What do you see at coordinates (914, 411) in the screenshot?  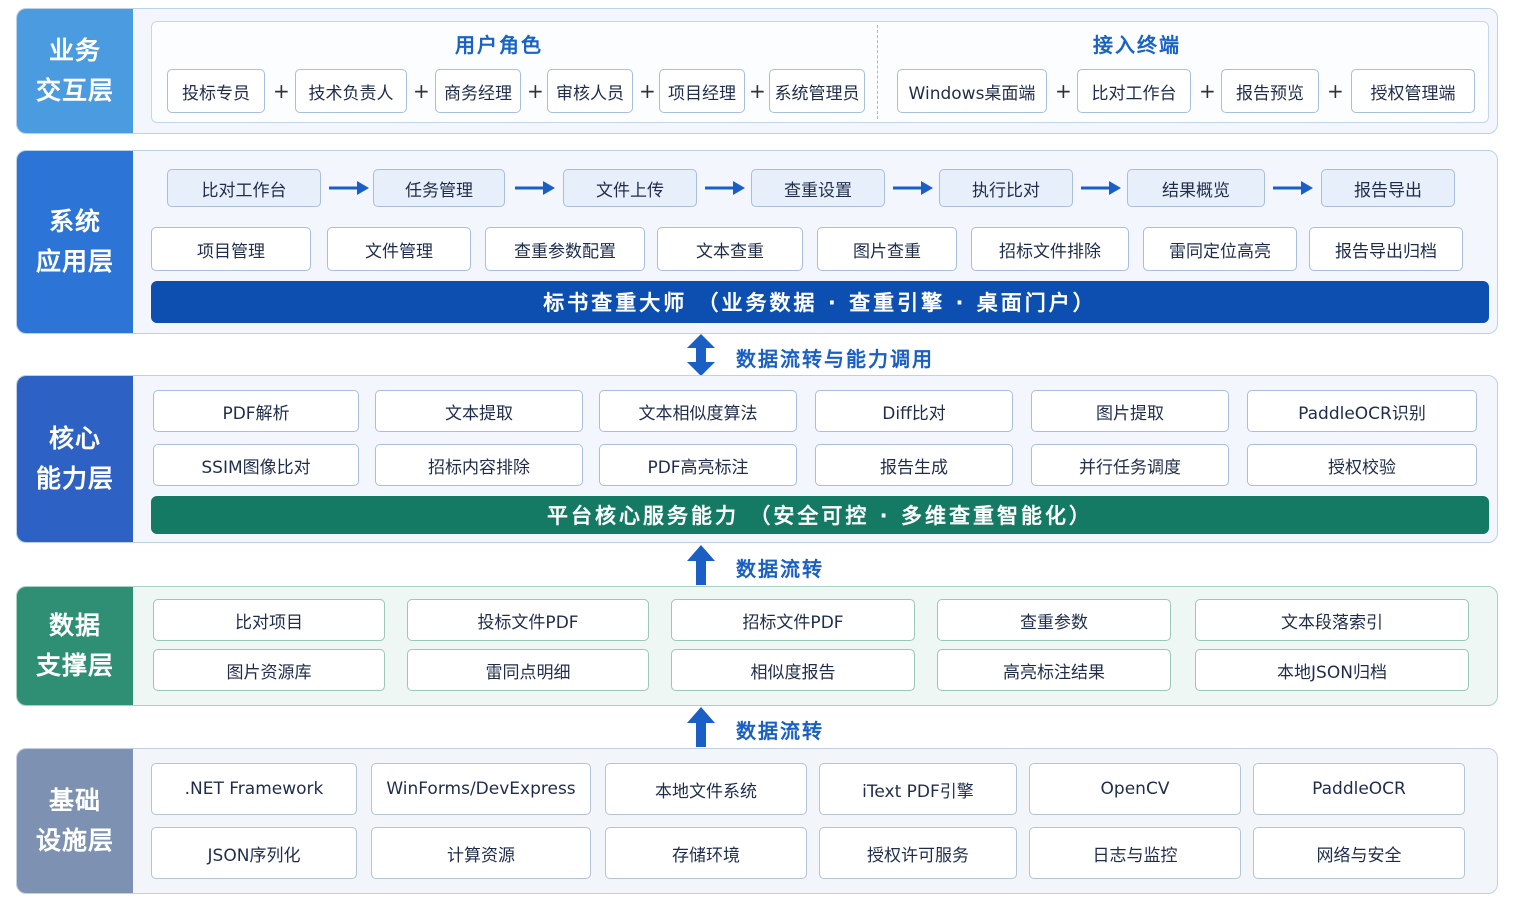 I see `core-capability-box: Diff比对` at bounding box center [914, 411].